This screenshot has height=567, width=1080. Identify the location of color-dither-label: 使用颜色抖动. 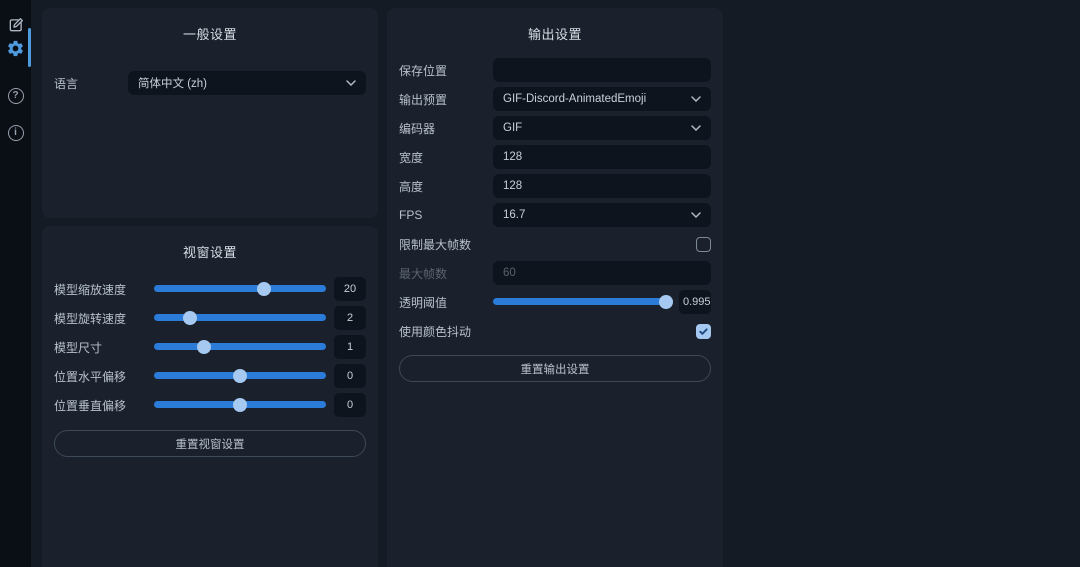
(435, 331).